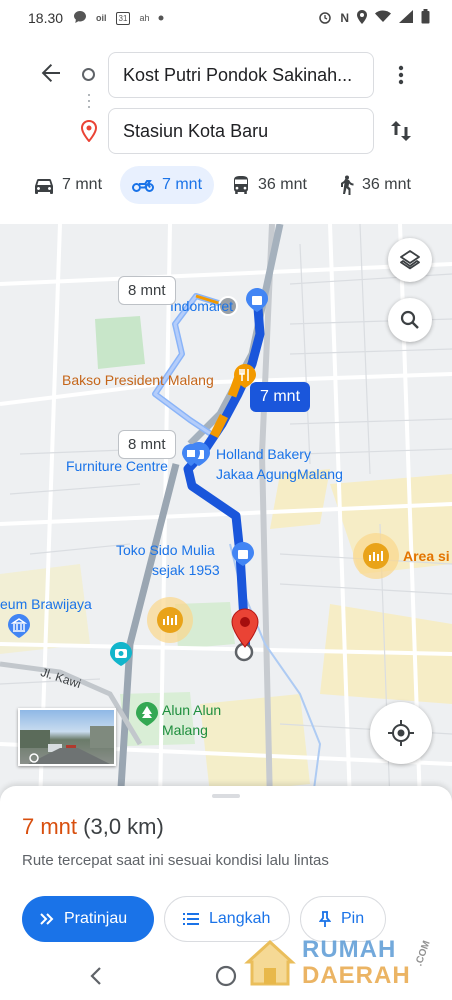  I want to click on street-view-thumbnail, so click(67, 737).